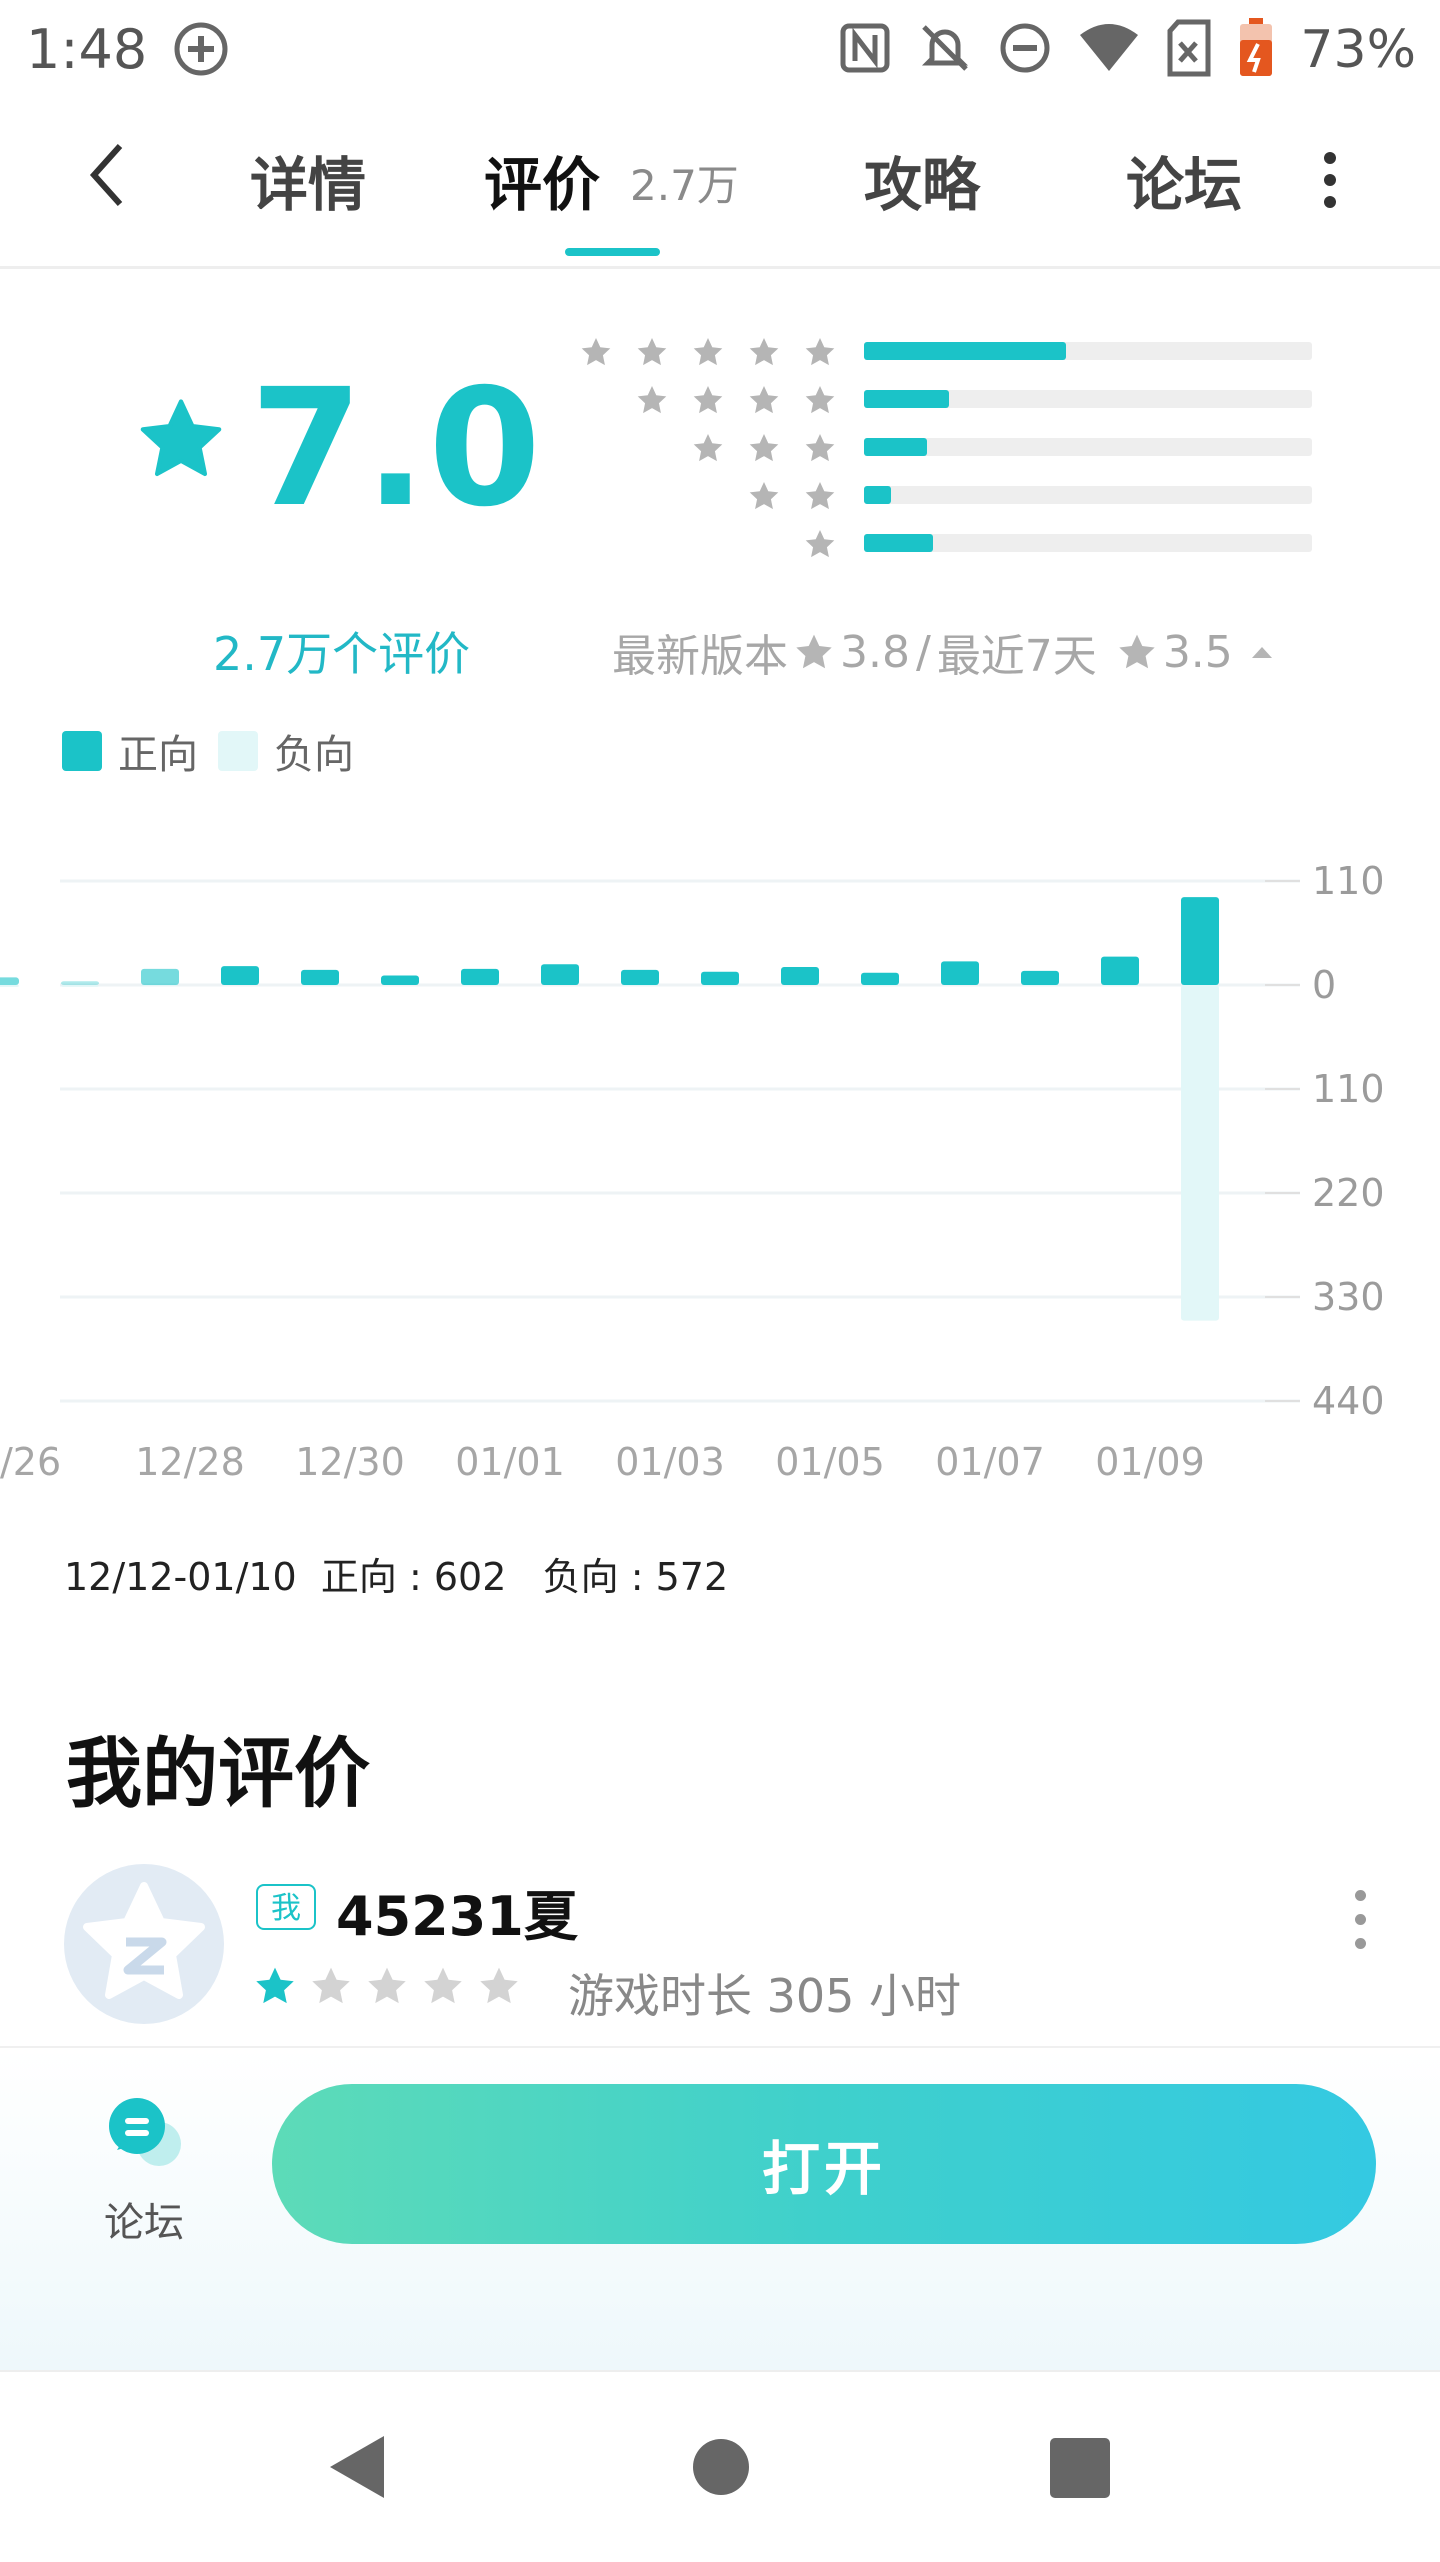  Describe the element at coordinates (413, 1577) in the screenshot. I see `chart-summary-positive: 正向 : 602` at that location.